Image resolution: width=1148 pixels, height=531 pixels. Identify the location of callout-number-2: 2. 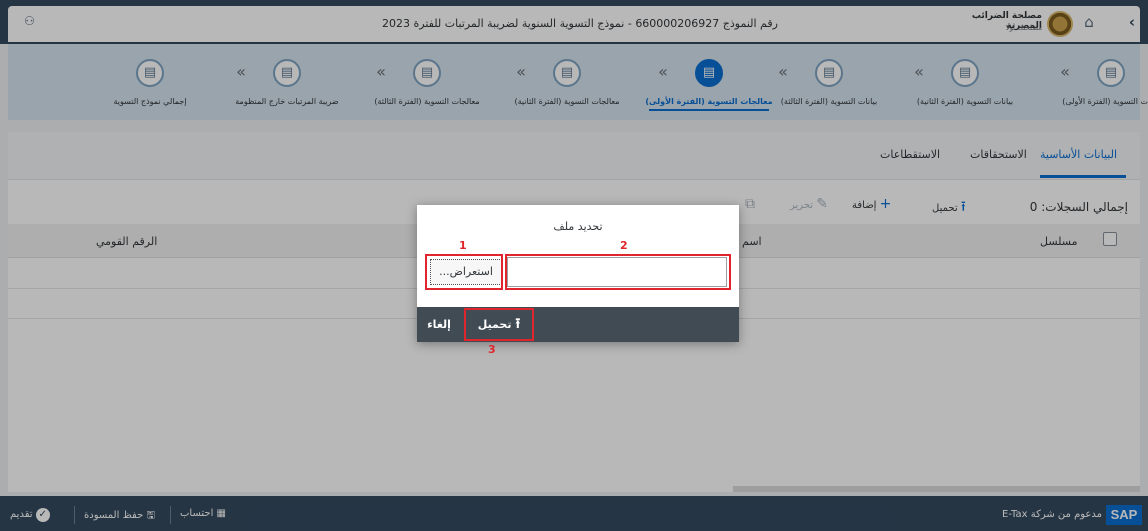
(624, 245).